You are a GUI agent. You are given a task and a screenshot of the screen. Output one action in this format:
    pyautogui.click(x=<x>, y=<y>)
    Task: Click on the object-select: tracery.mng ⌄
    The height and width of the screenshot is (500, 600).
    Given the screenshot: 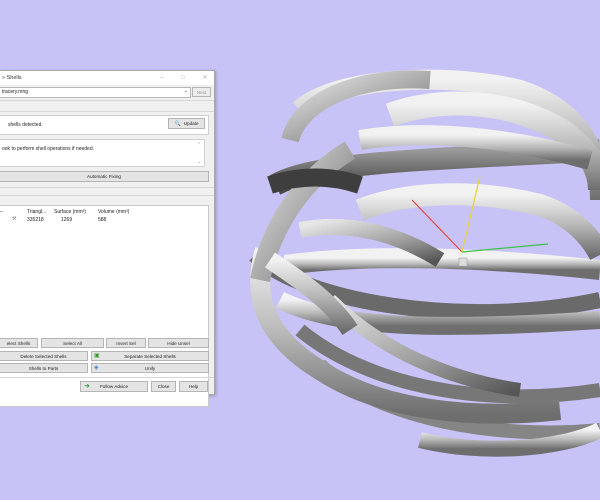 What is the action you would take?
    pyautogui.click(x=95, y=92)
    